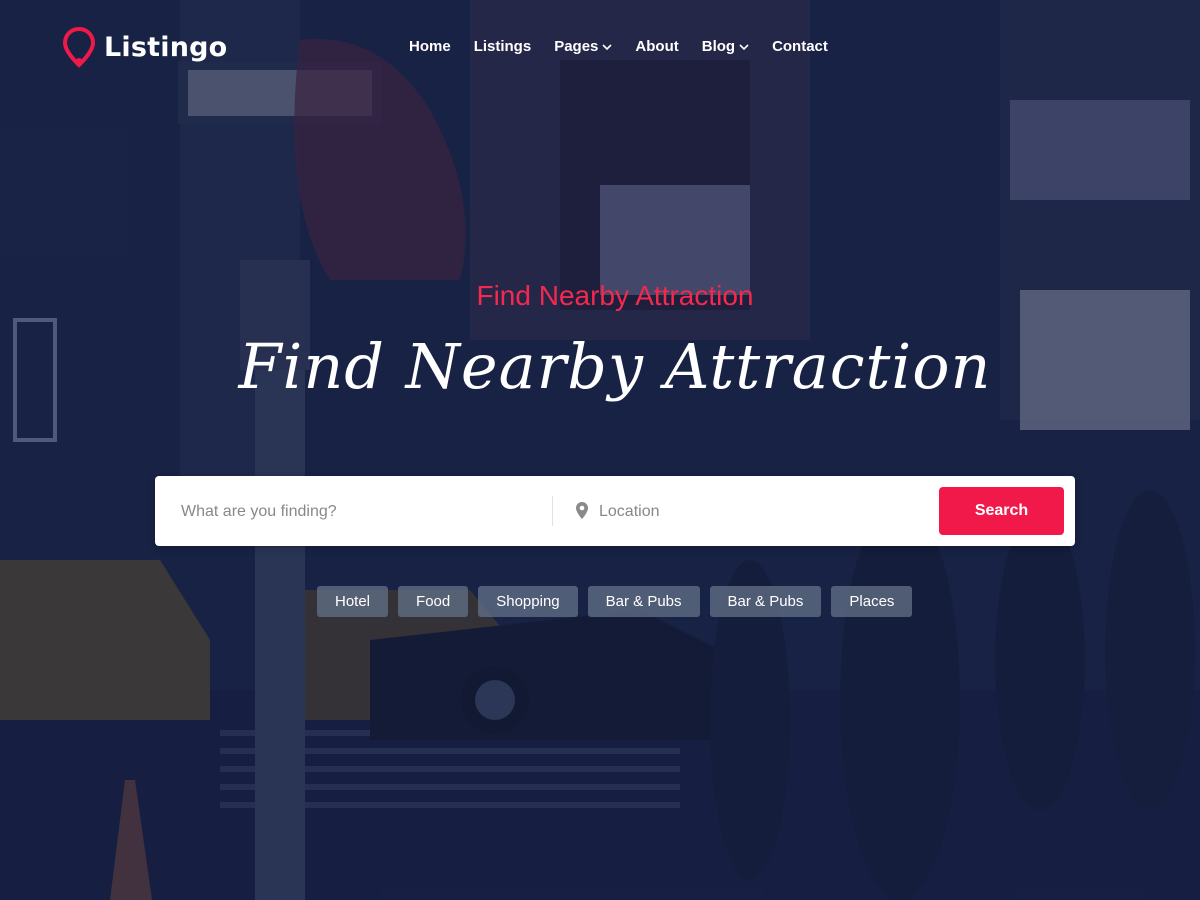 This screenshot has width=1200, height=900. I want to click on category-chip-bar-pubs: Bar & Pubs, so click(643, 601).